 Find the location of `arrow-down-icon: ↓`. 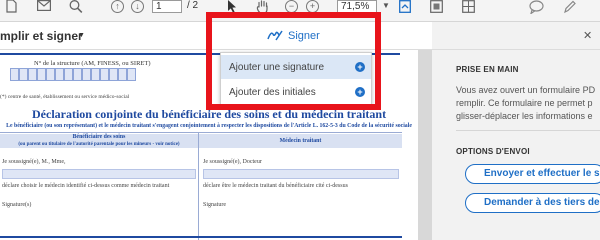

arrow-down-icon: ↓ is located at coordinates (137, 6).